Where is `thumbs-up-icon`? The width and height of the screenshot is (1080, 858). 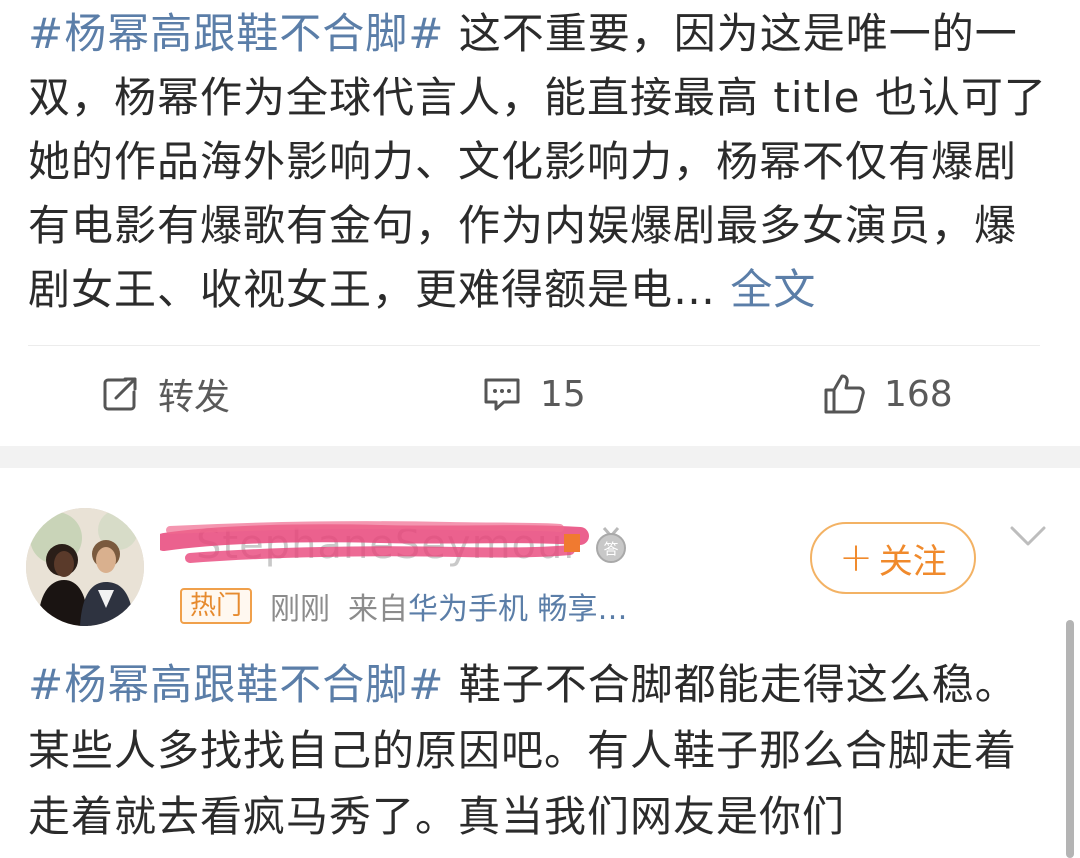 thumbs-up-icon is located at coordinates (844, 394).